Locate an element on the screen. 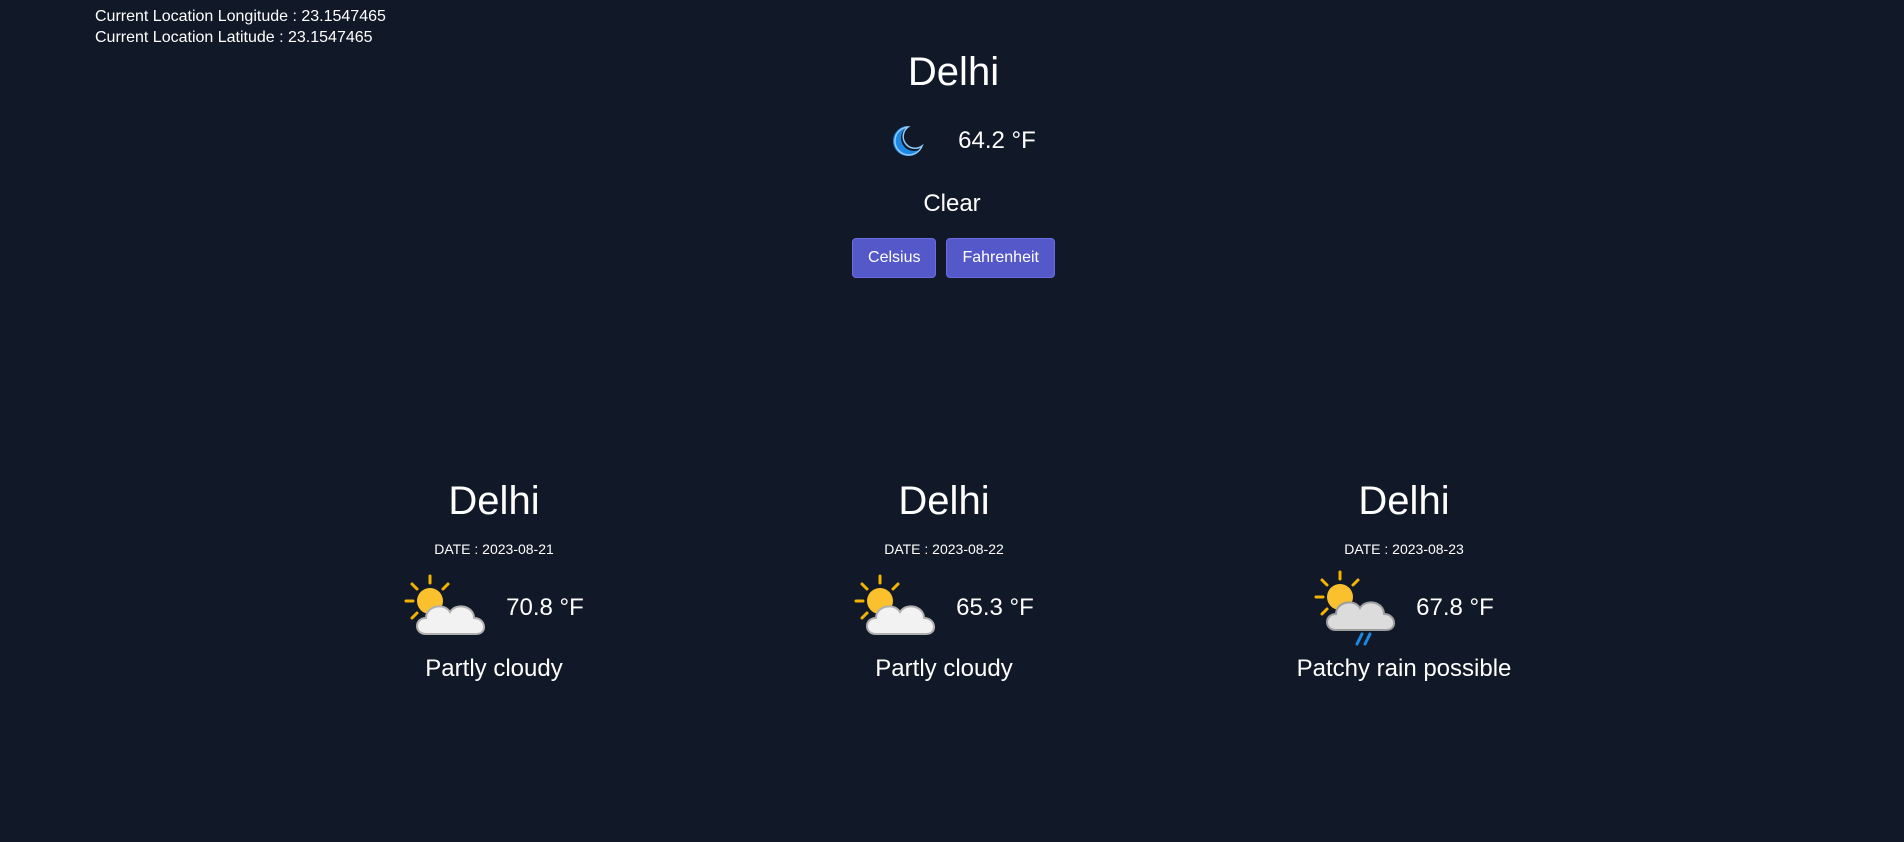 This screenshot has height=842, width=1904. forecast-temp-row: 70.8 °F is located at coordinates (494, 608).